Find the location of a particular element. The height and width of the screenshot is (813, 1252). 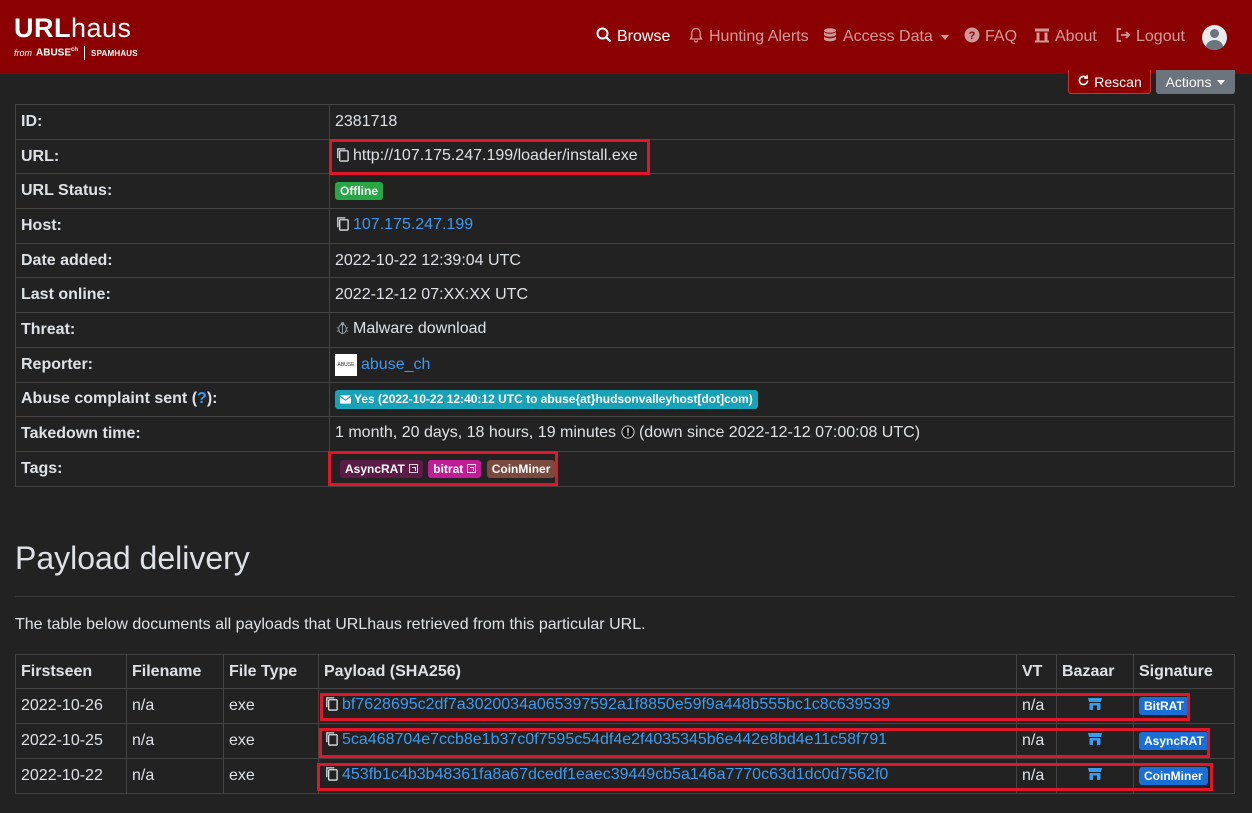

rescan-button: Rescan is located at coordinates (1109, 82).